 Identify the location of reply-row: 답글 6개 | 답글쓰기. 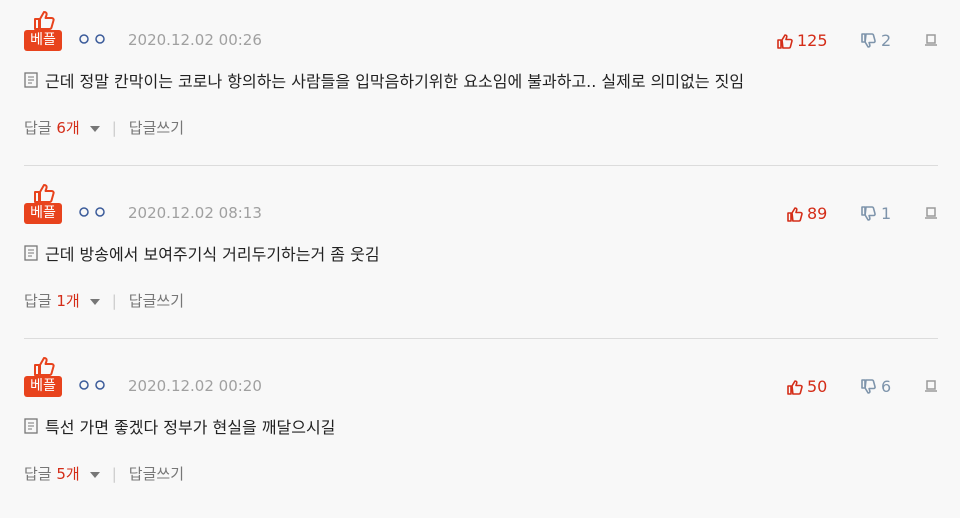
(104, 127).